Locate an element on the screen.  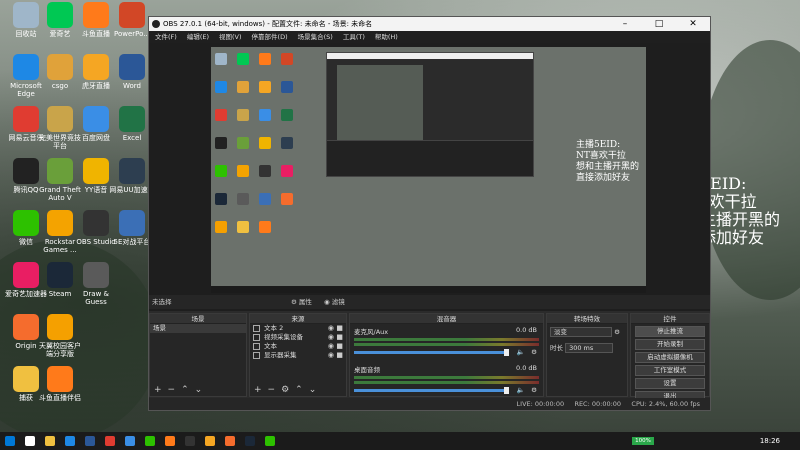
menu-tools: 工具(T) is located at coordinates (354, 37).